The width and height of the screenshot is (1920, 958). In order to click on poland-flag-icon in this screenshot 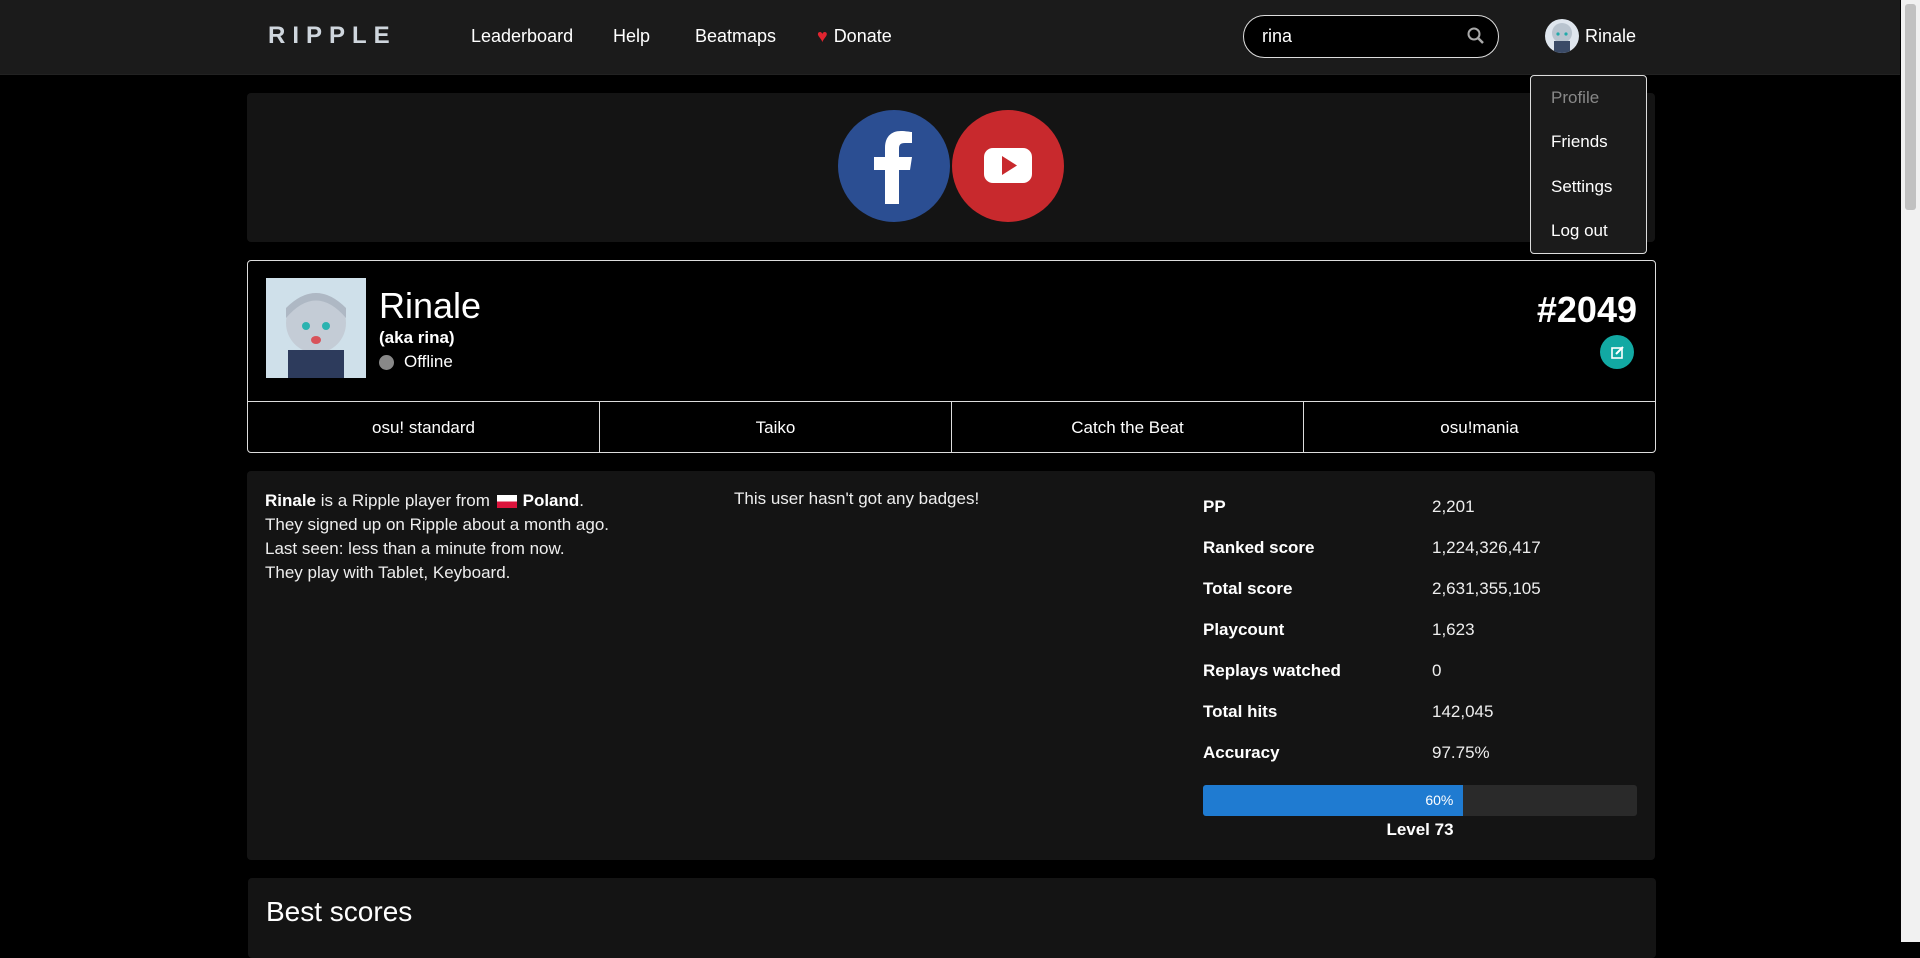, I will do `click(506, 502)`.